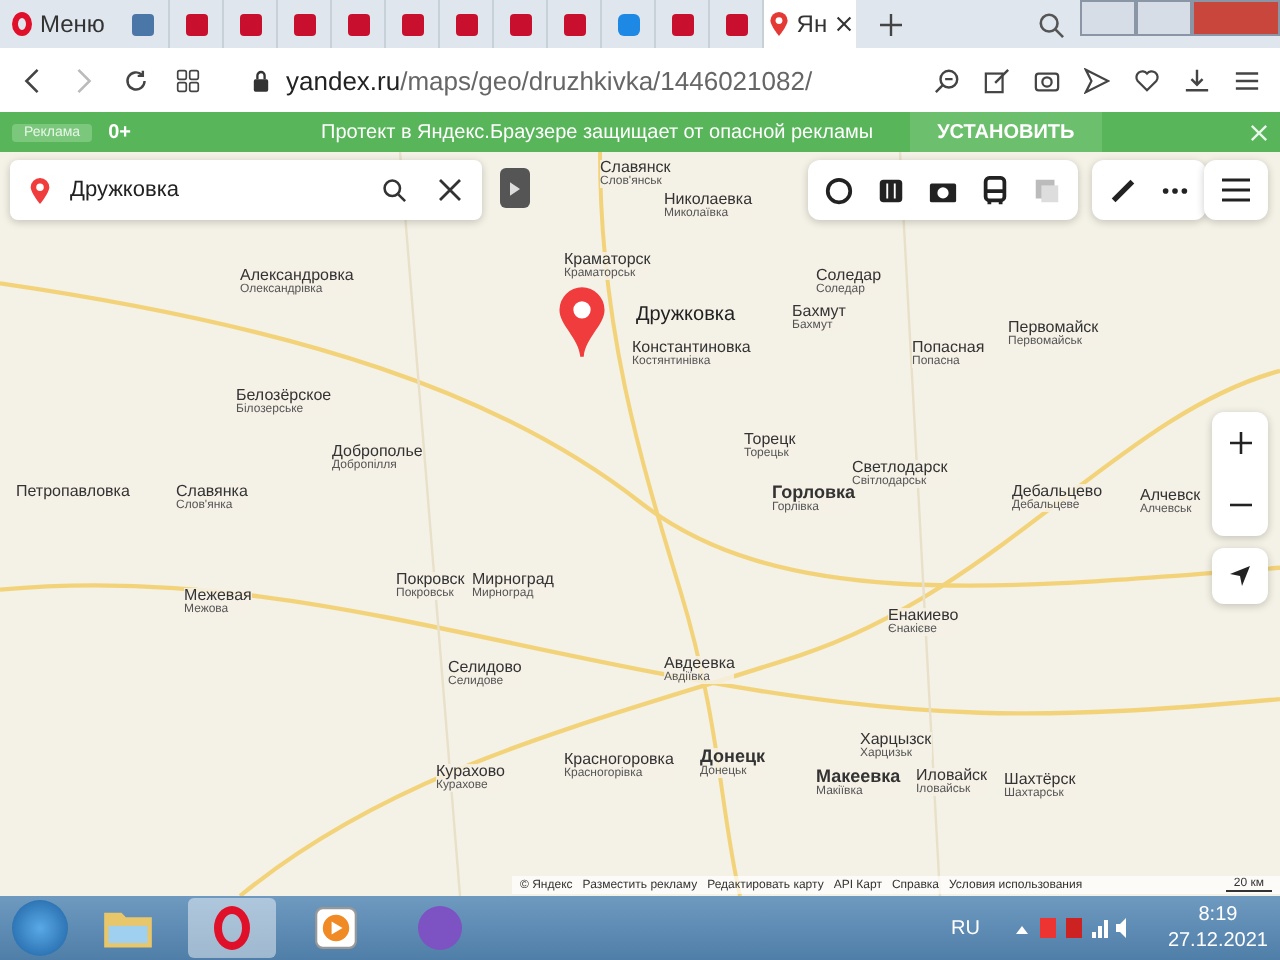 The image size is (1280, 960). What do you see at coordinates (1053, 328) in the screenshot?
I see `city-label: Первомайск` at bounding box center [1053, 328].